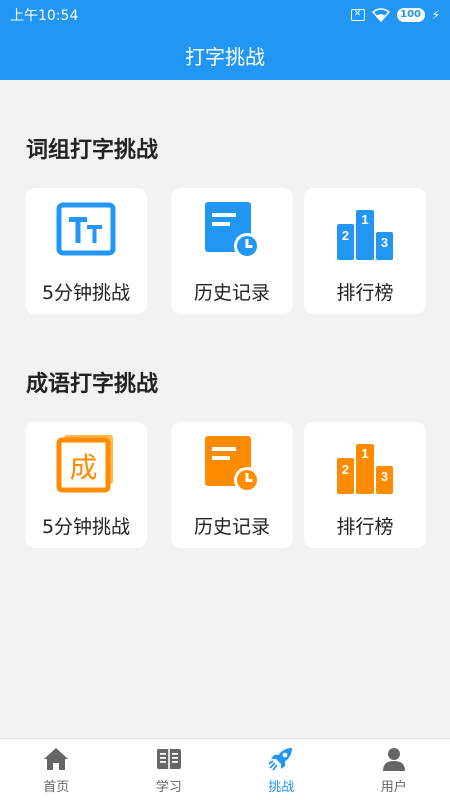 Image resolution: width=450 pixels, height=800 pixels. What do you see at coordinates (380, 15) in the screenshot?
I see `wifi-icon` at bounding box center [380, 15].